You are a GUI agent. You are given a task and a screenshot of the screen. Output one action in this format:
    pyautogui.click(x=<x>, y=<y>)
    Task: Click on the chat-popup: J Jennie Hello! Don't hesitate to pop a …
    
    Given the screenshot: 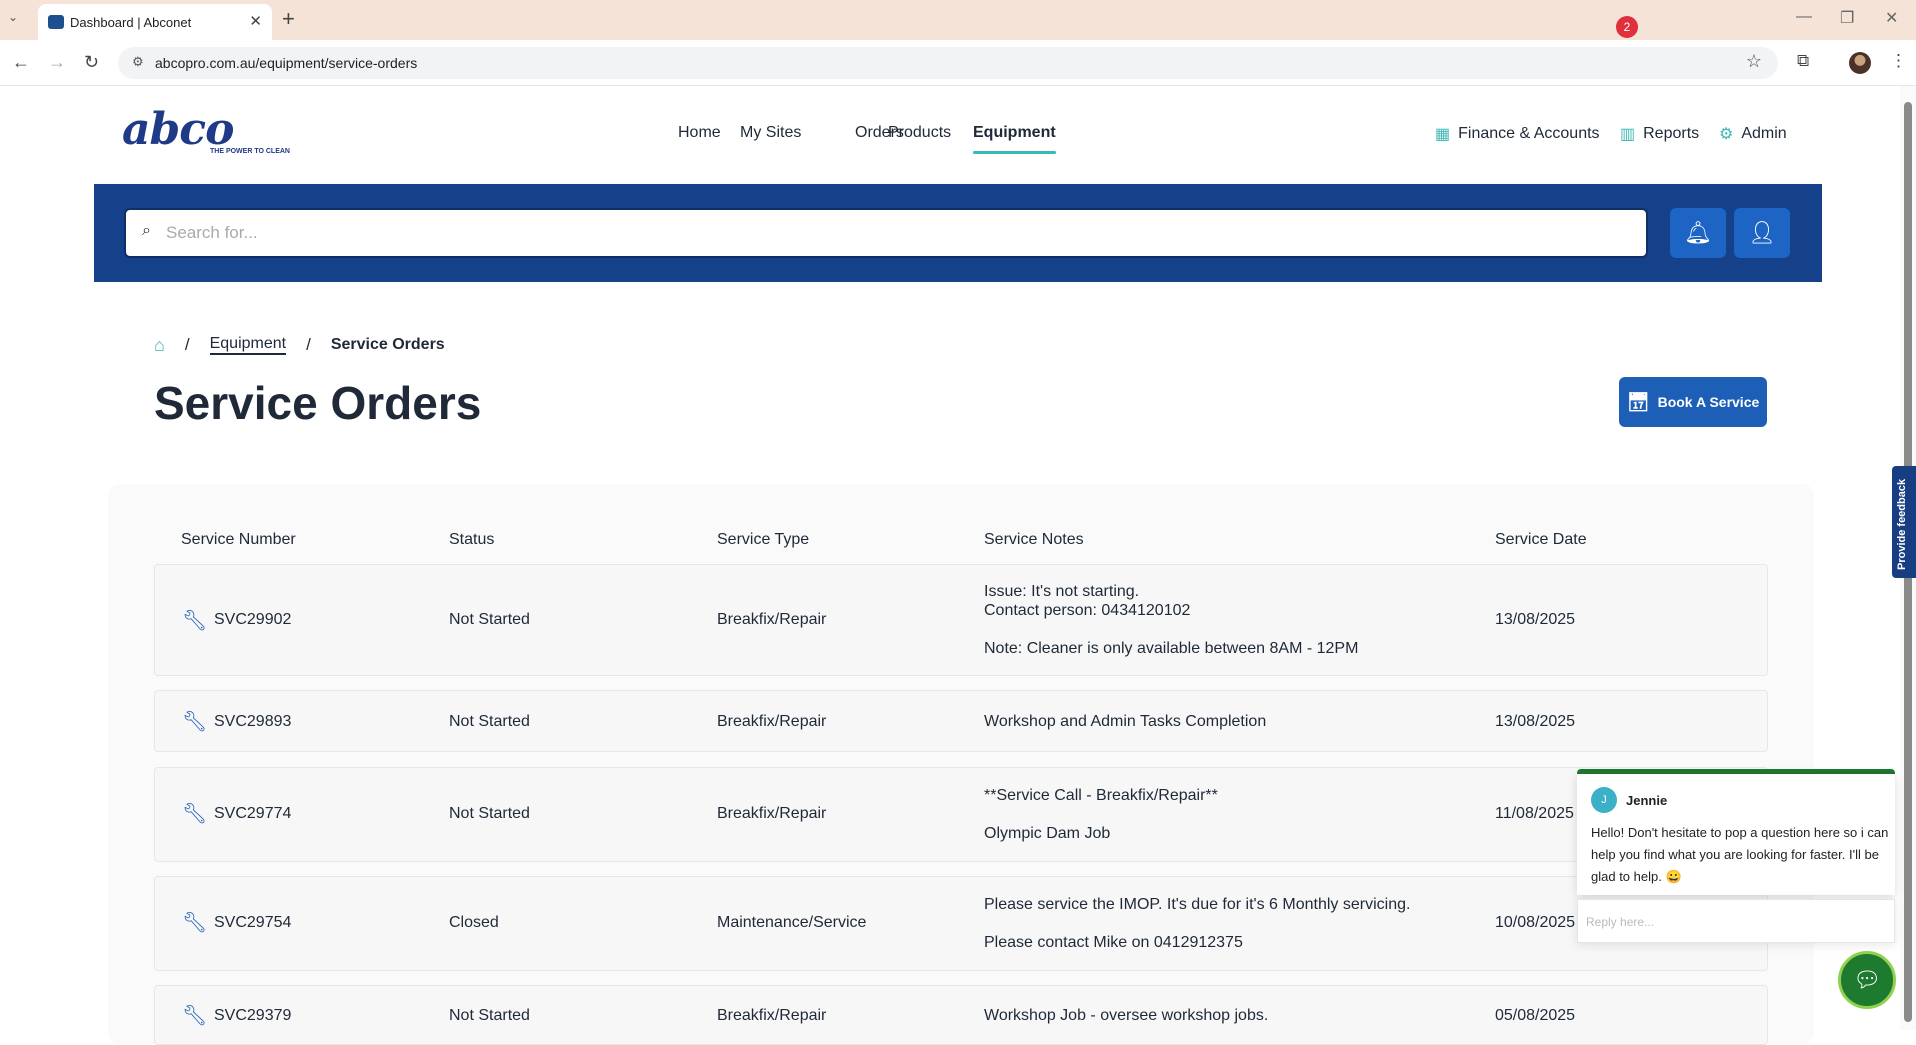 What is the action you would take?
    pyautogui.click(x=1736, y=856)
    